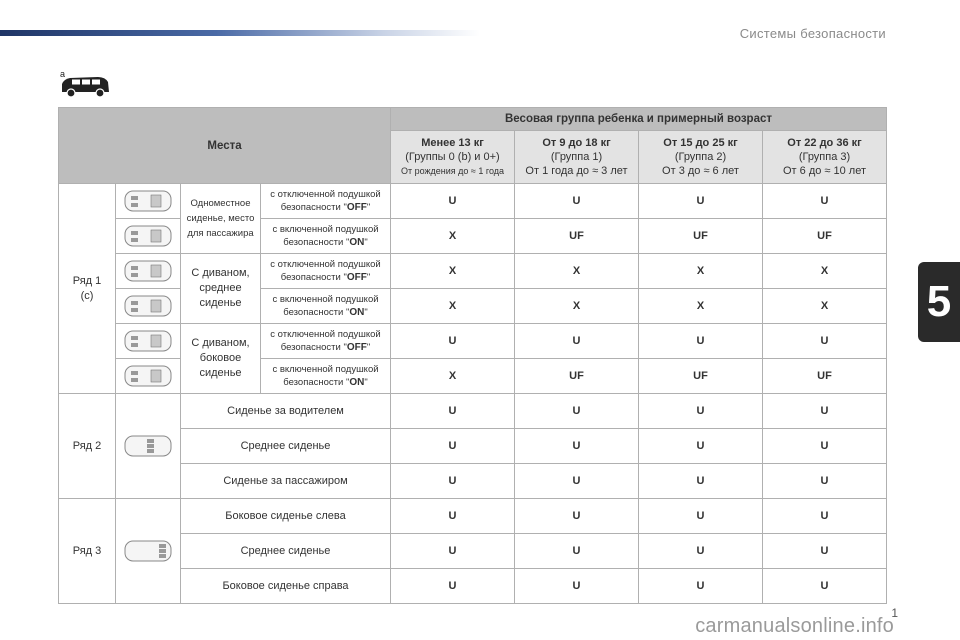 The image size is (960, 640). What do you see at coordinates (87, 446) in the screenshot?
I see `row-label: Ряд 2` at bounding box center [87, 446].